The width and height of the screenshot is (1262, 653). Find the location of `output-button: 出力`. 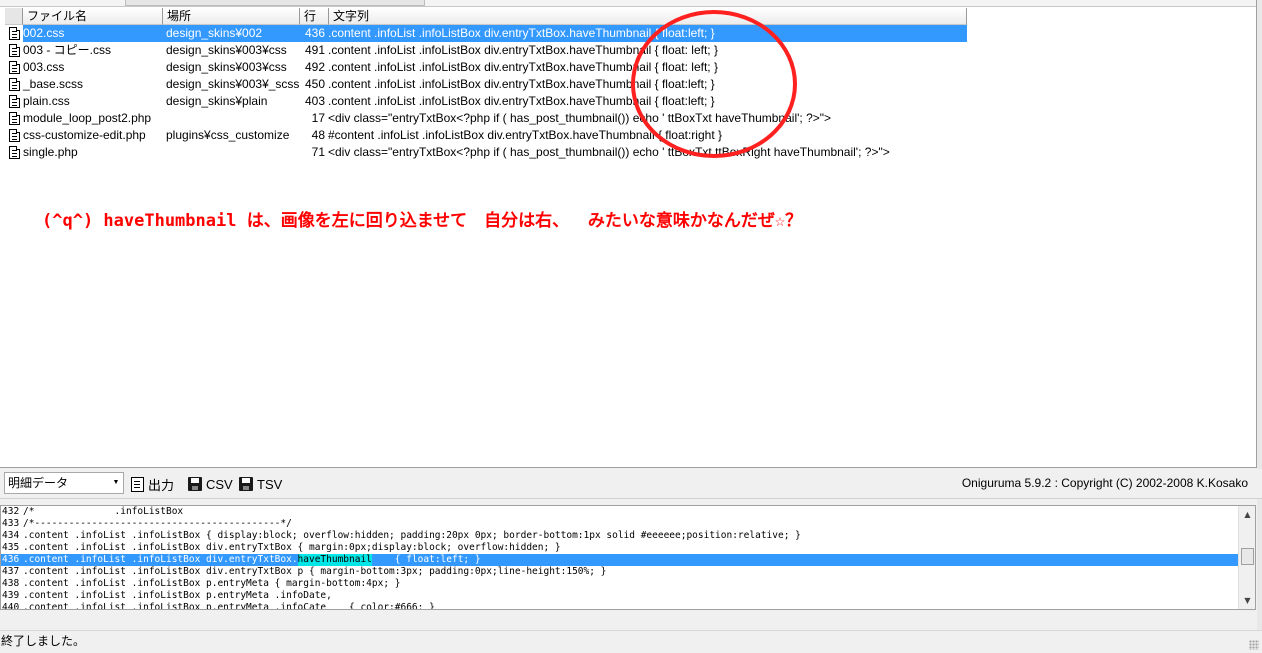

output-button: 出力 is located at coordinates (152, 484).